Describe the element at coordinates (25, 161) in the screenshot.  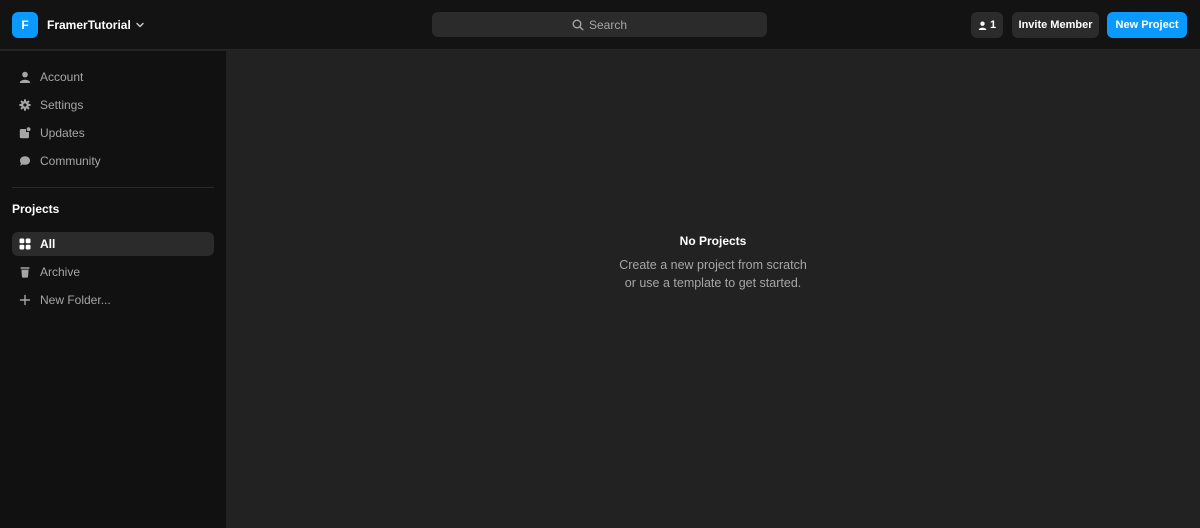
I see `chat-bubble-icon` at that location.